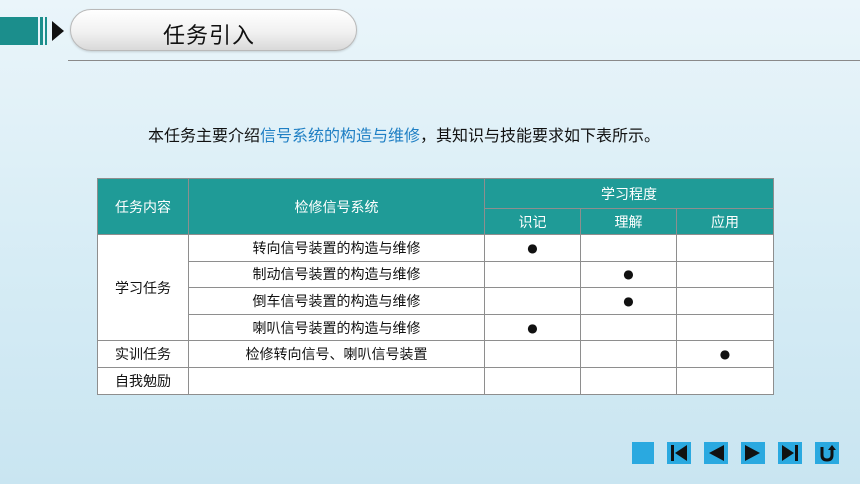 The height and width of the screenshot is (484, 860). What do you see at coordinates (790, 453) in the screenshot?
I see `last-page-icon` at bounding box center [790, 453].